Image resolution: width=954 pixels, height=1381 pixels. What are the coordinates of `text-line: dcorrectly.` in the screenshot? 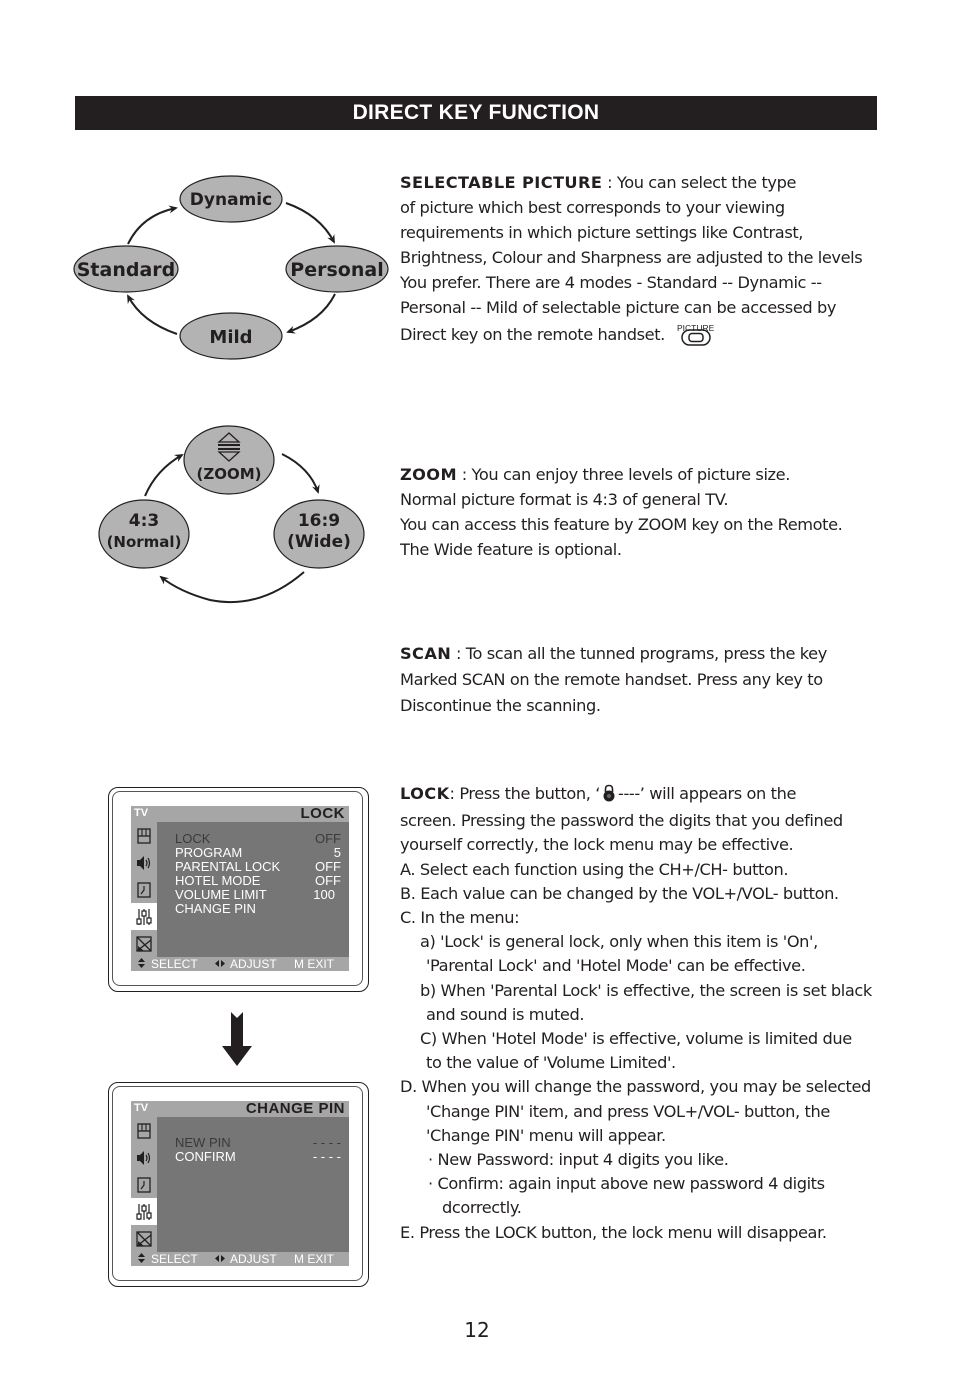 It's located at (482, 1208).